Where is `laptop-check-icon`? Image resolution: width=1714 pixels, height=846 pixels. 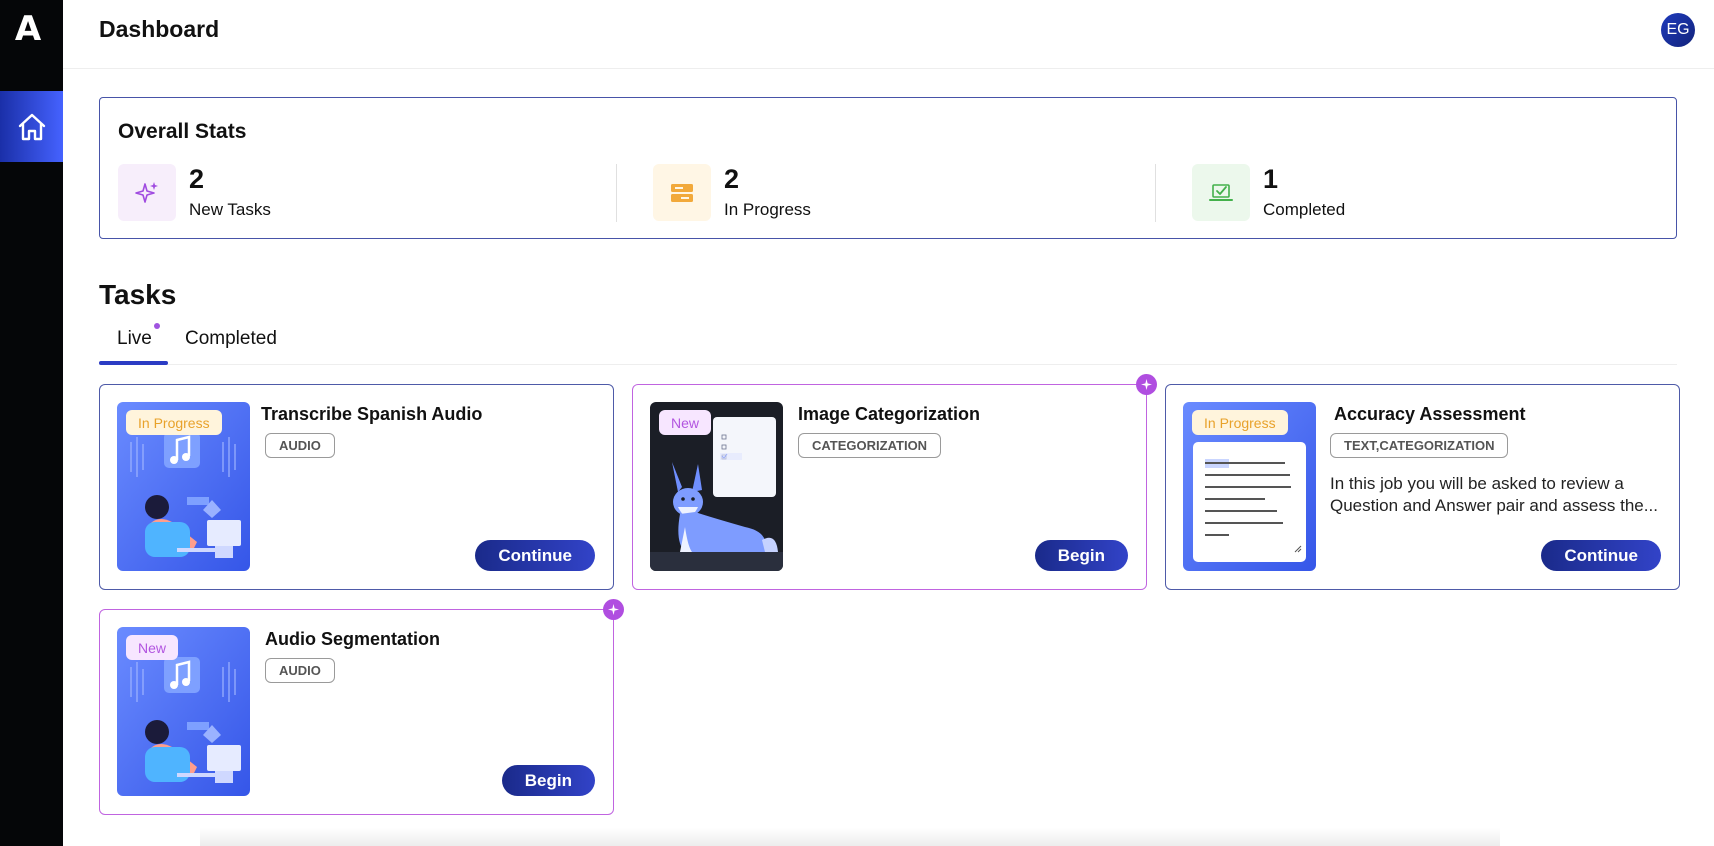
laptop-check-icon is located at coordinates (1221, 192).